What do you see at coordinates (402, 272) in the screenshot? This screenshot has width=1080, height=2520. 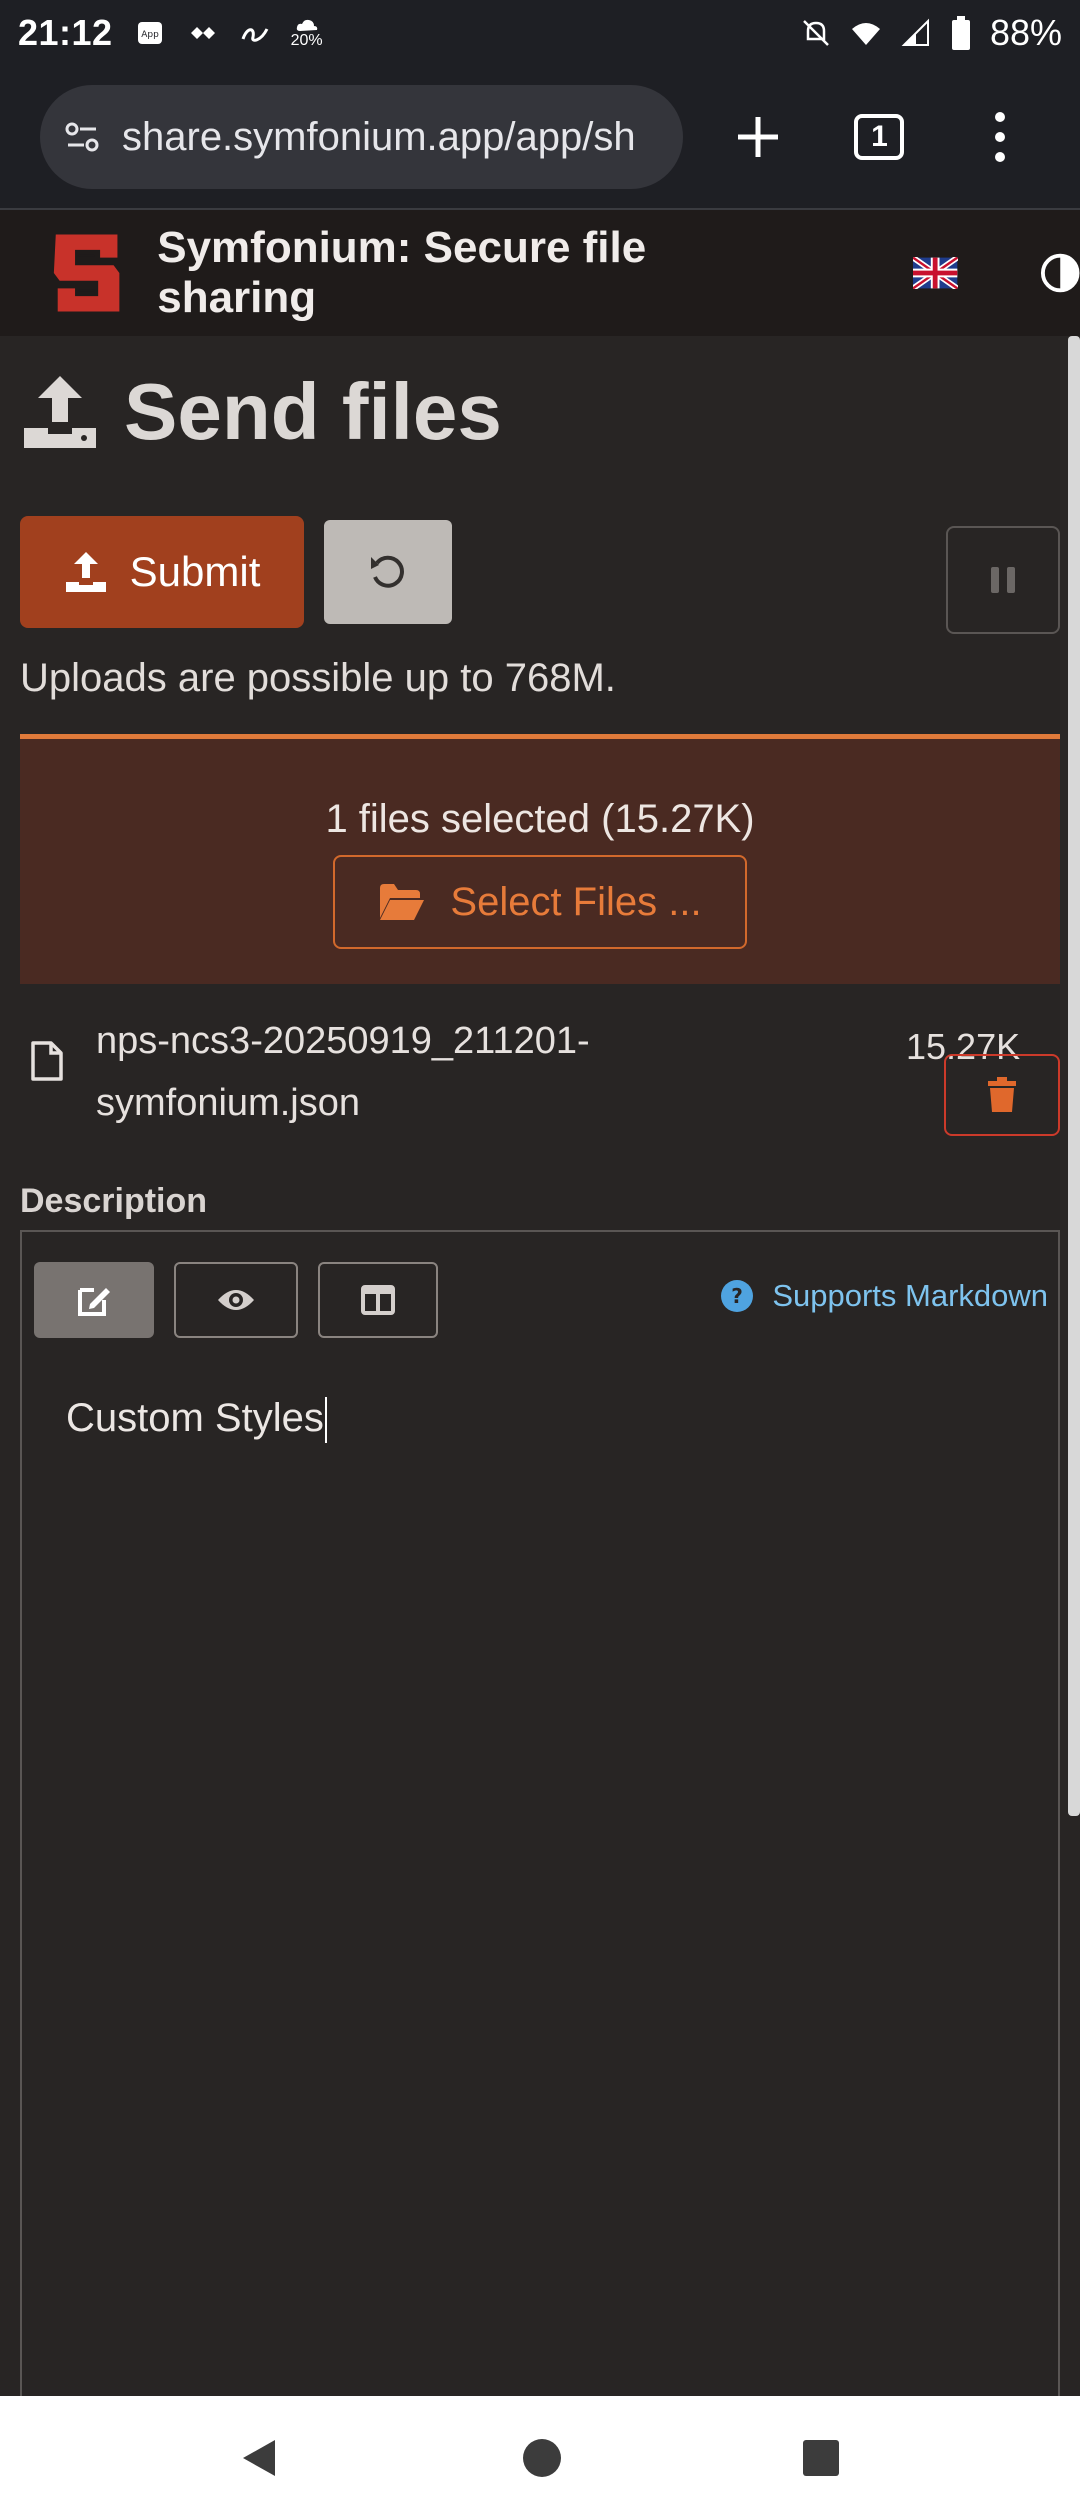 I see `app-title: Symfonium: Secure file sharing` at bounding box center [402, 272].